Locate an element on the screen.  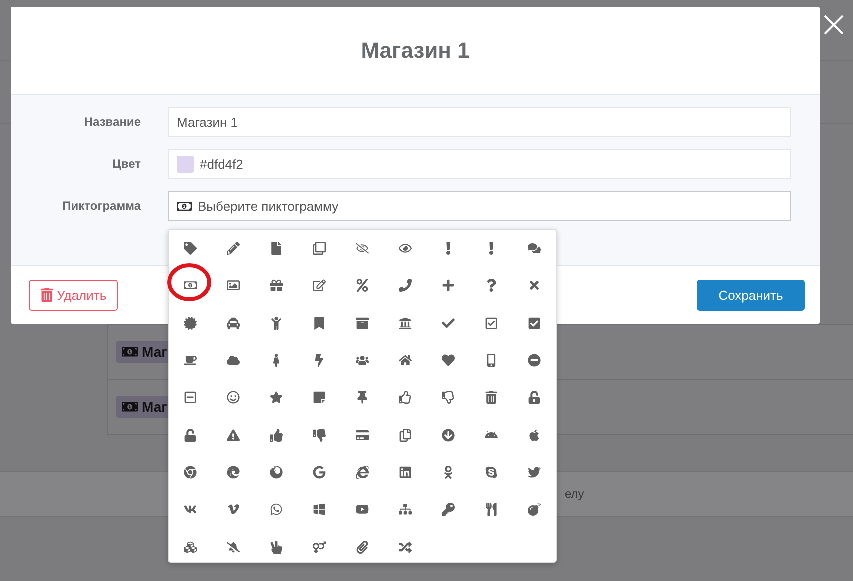
name-field: Магазин 1 is located at coordinates (479, 122).